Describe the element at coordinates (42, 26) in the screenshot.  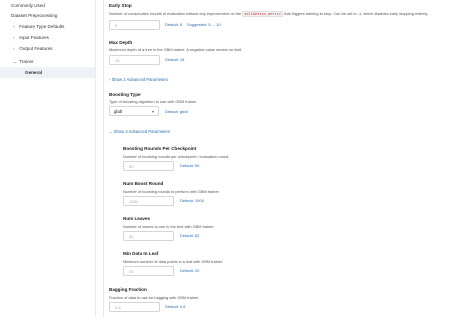
I see `sidebar-item-label: Feature Type Defaults` at that location.